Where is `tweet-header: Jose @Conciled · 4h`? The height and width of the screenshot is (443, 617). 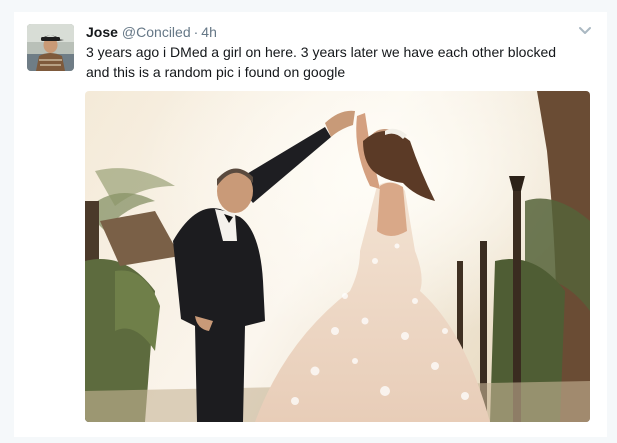 tweet-header: Jose @Conciled · 4h is located at coordinates (151, 32).